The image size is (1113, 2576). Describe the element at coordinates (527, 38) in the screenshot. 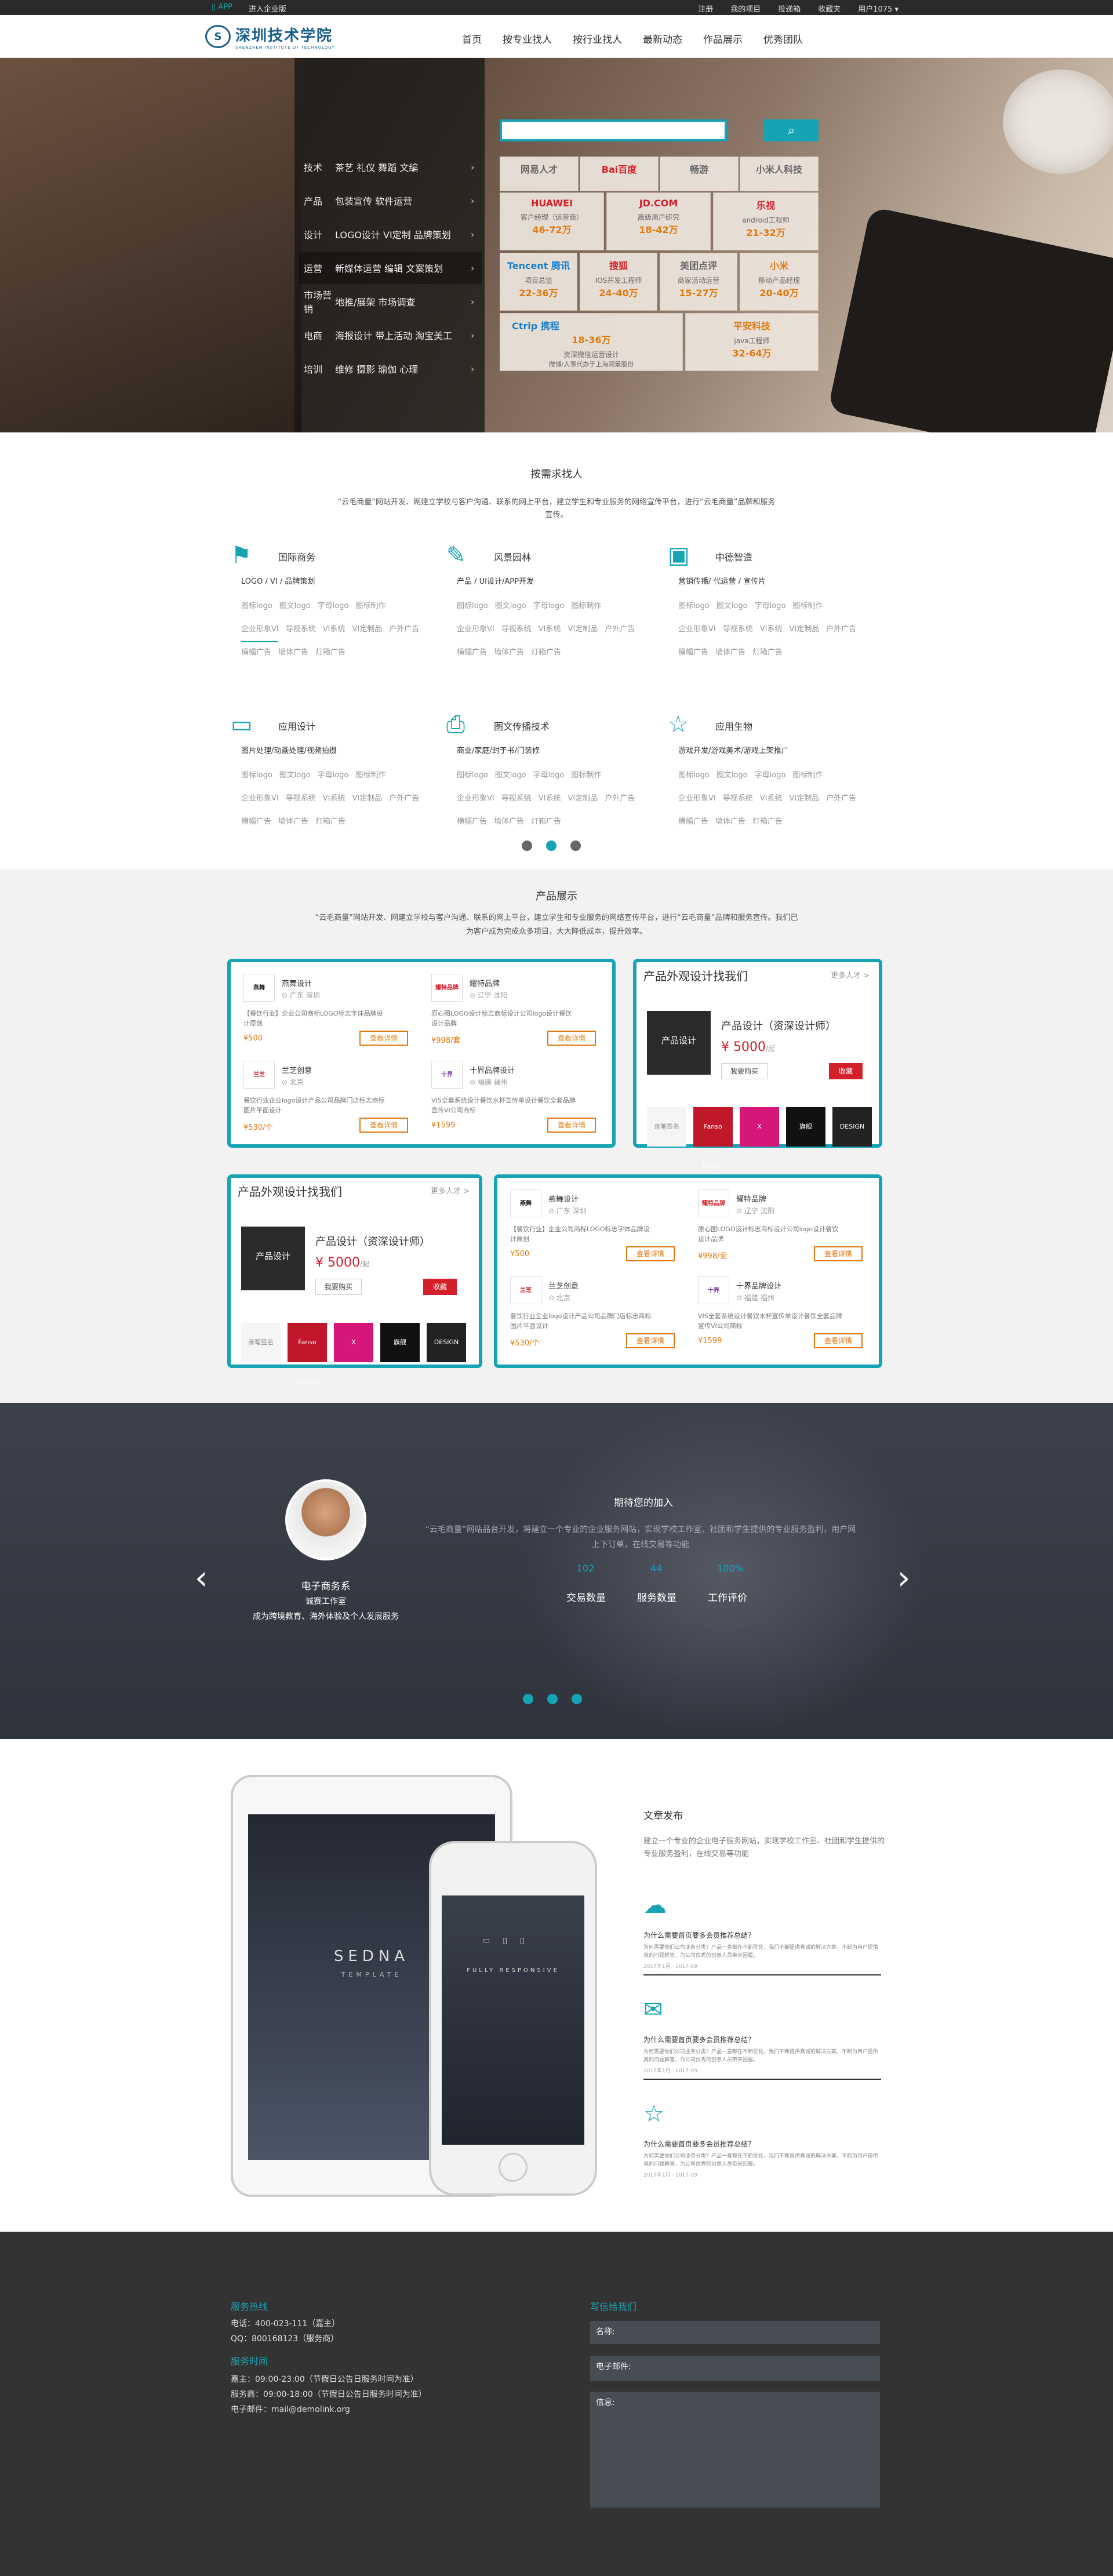

I see `nav-by-major: 按专业找人` at that location.